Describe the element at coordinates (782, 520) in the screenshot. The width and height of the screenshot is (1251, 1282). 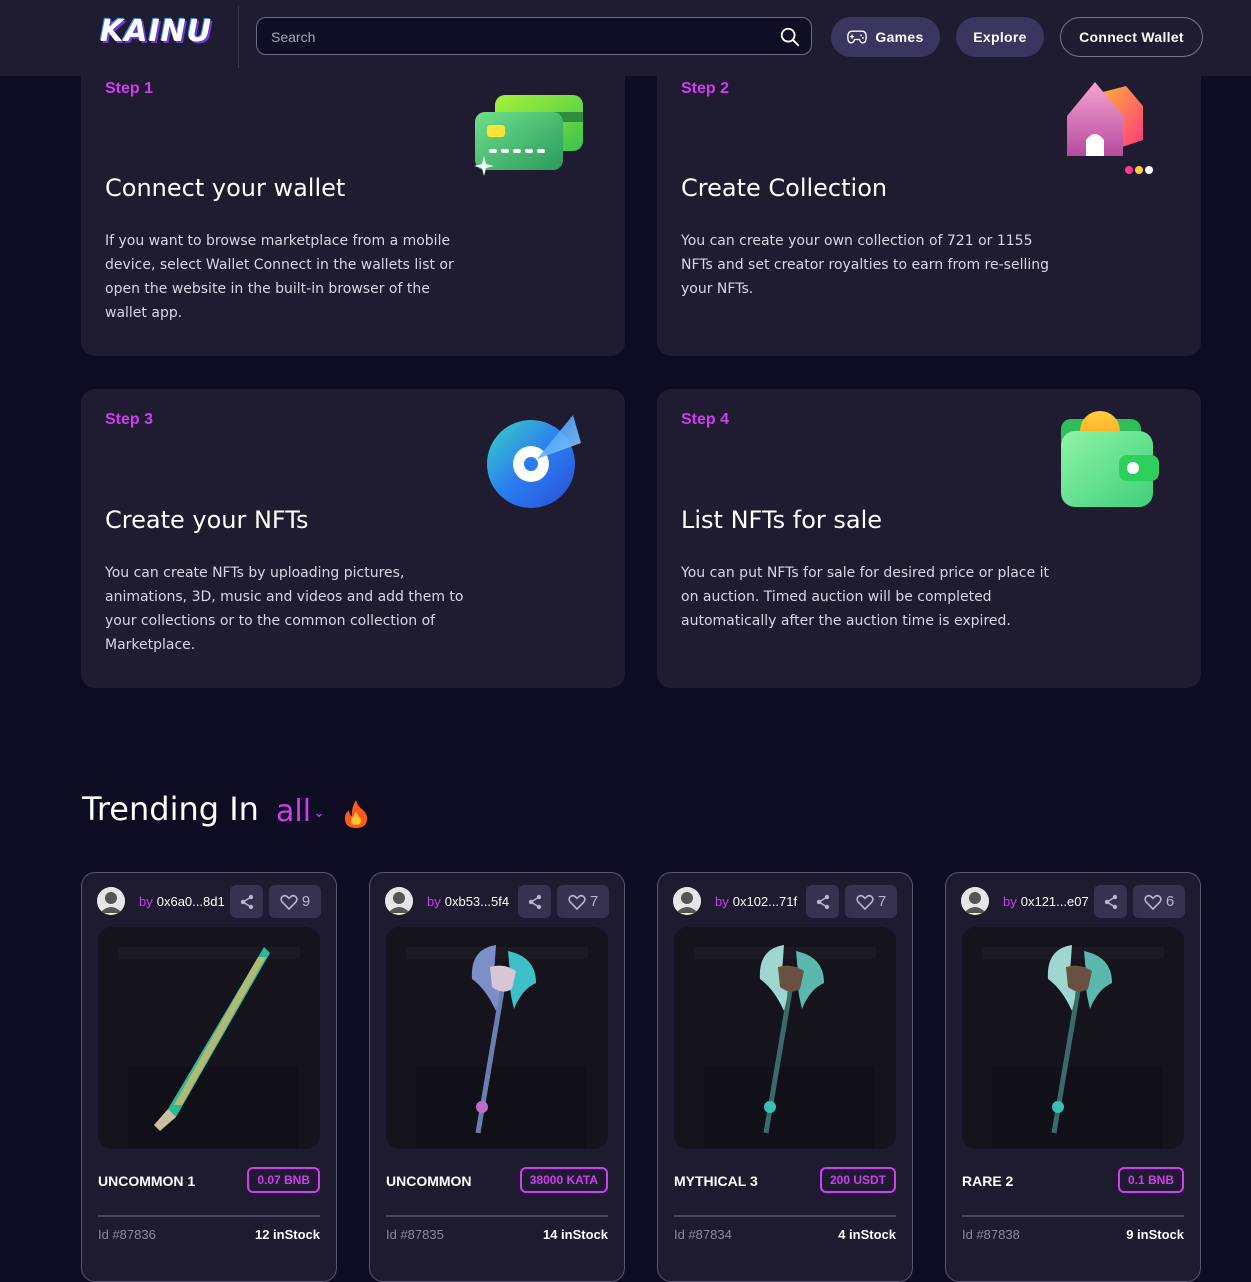
I see `step-title: List NFTs for sale` at that location.